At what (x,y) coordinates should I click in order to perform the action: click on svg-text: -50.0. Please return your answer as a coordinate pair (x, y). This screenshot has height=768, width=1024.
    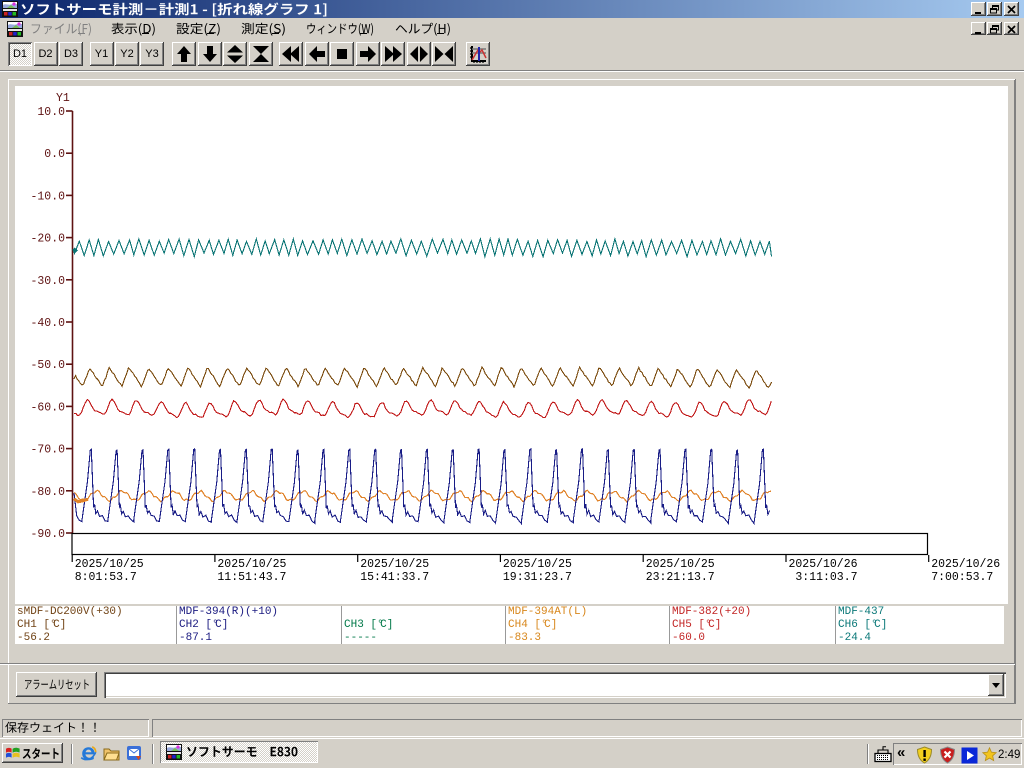
    Looking at the image, I should click on (47, 365).